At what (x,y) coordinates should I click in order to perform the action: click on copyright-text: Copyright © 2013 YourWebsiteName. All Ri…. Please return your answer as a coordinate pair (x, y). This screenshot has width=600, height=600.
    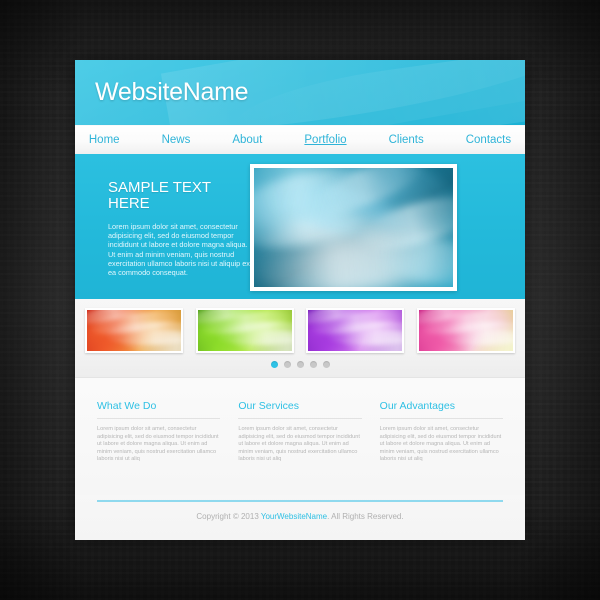
    Looking at the image, I should click on (300, 516).